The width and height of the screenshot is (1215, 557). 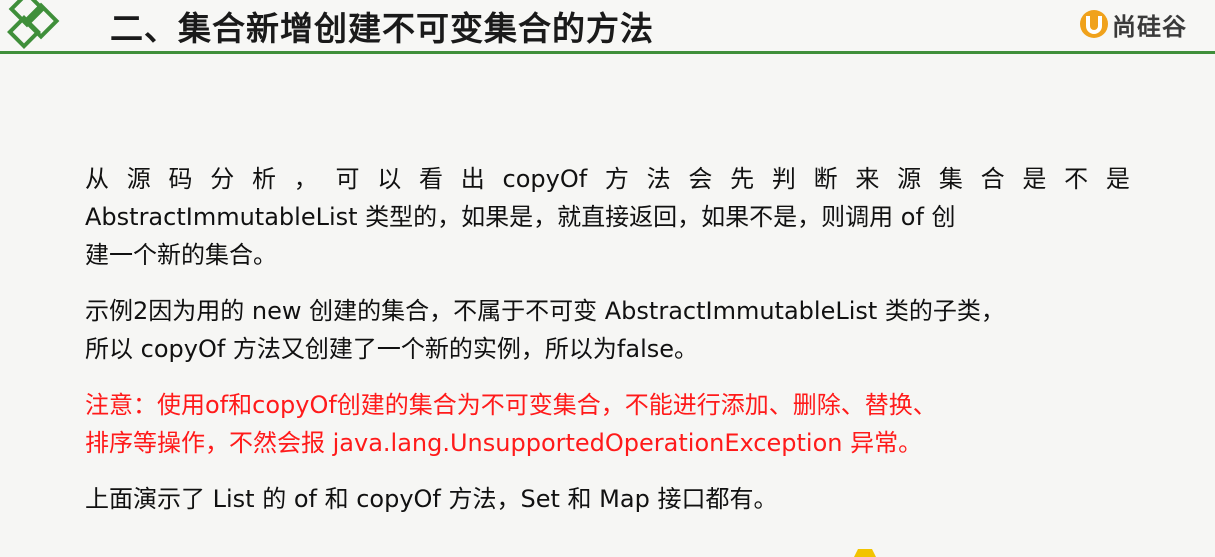 What do you see at coordinates (180, 179) in the screenshot?
I see `paragraph-word: 码` at bounding box center [180, 179].